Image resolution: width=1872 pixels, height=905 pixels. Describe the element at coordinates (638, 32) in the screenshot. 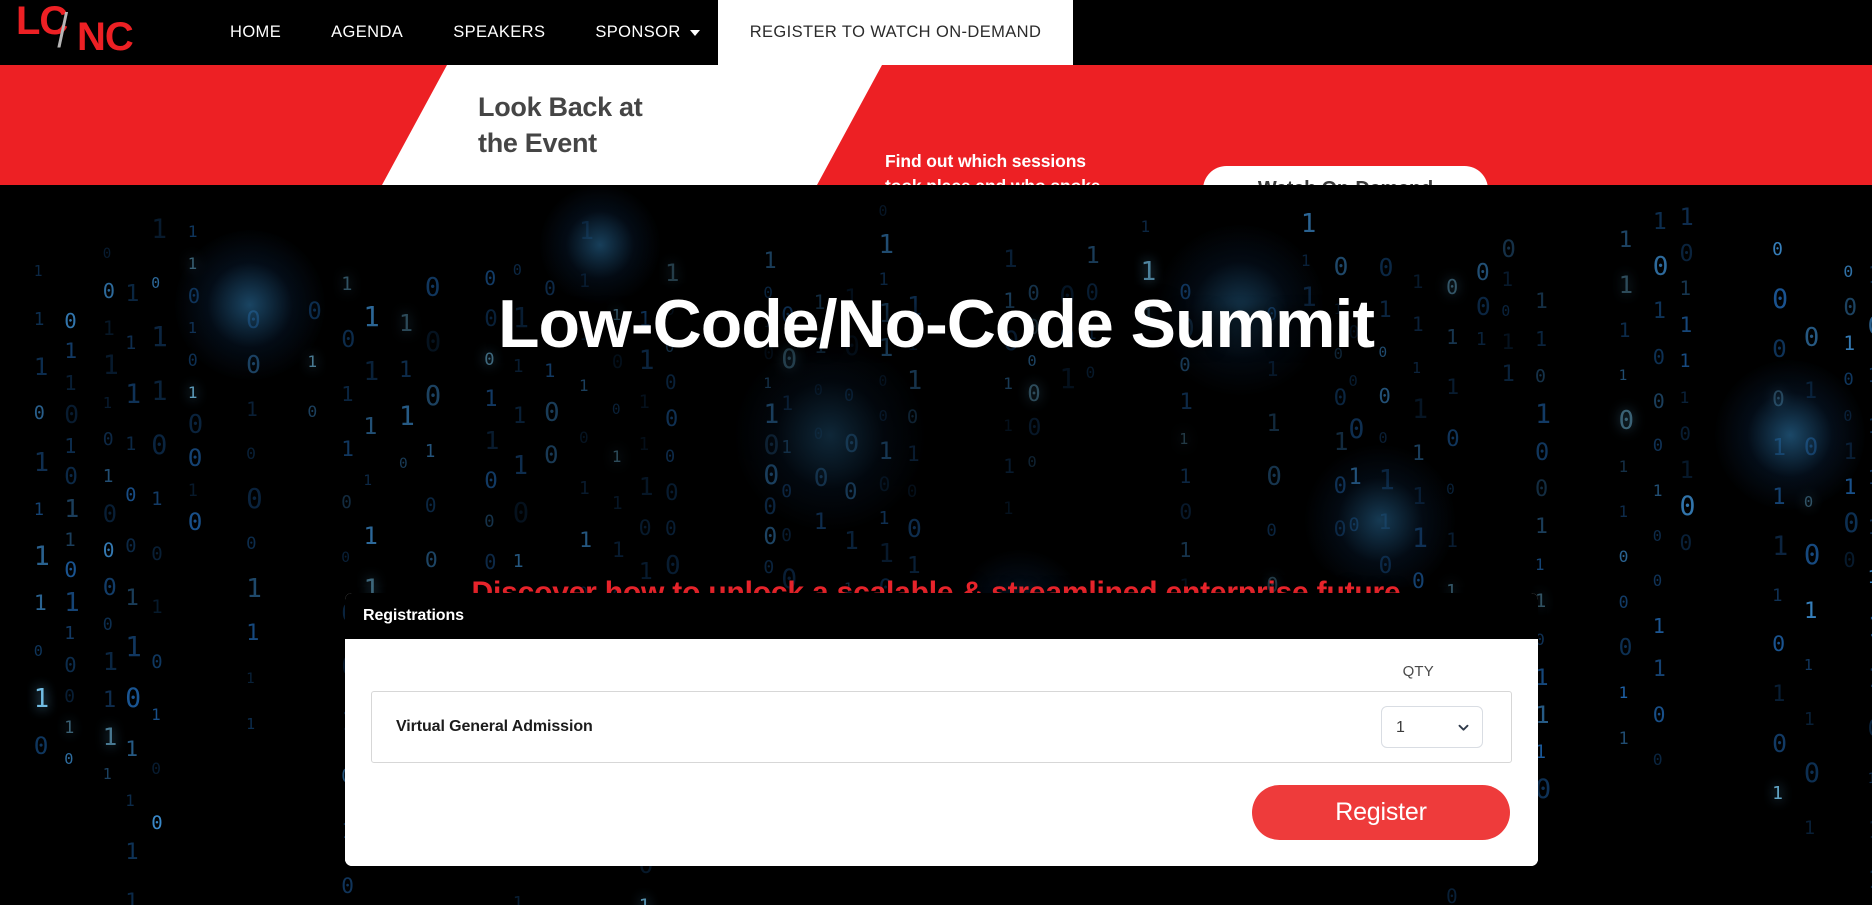

I see `nav-item-sponsor-label: SPONSOR` at that location.